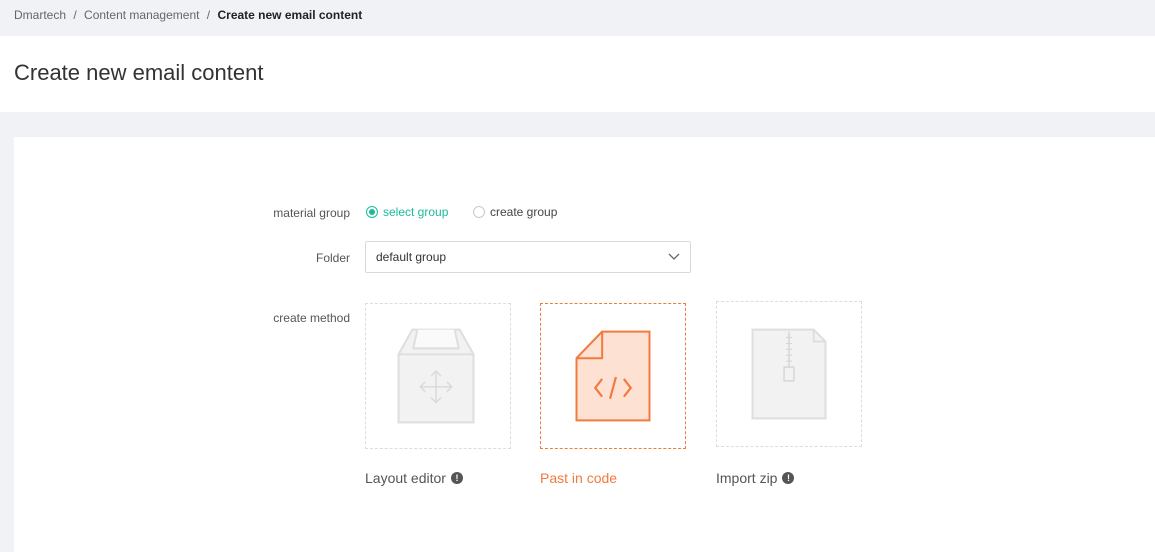 The width and height of the screenshot is (1155, 552). Describe the element at coordinates (416, 212) in the screenshot. I see `select-group-label: select group` at that location.